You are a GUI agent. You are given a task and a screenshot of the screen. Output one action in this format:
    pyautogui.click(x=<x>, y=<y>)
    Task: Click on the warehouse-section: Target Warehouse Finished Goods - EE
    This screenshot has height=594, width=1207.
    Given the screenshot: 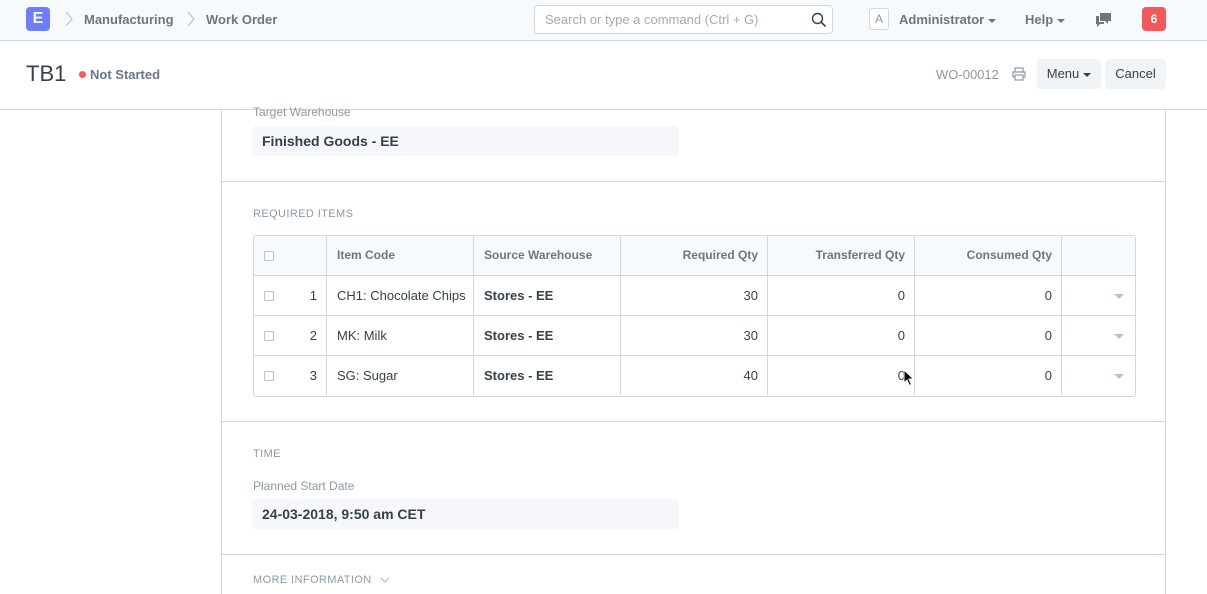 What is the action you would take?
    pyautogui.click(x=693, y=143)
    